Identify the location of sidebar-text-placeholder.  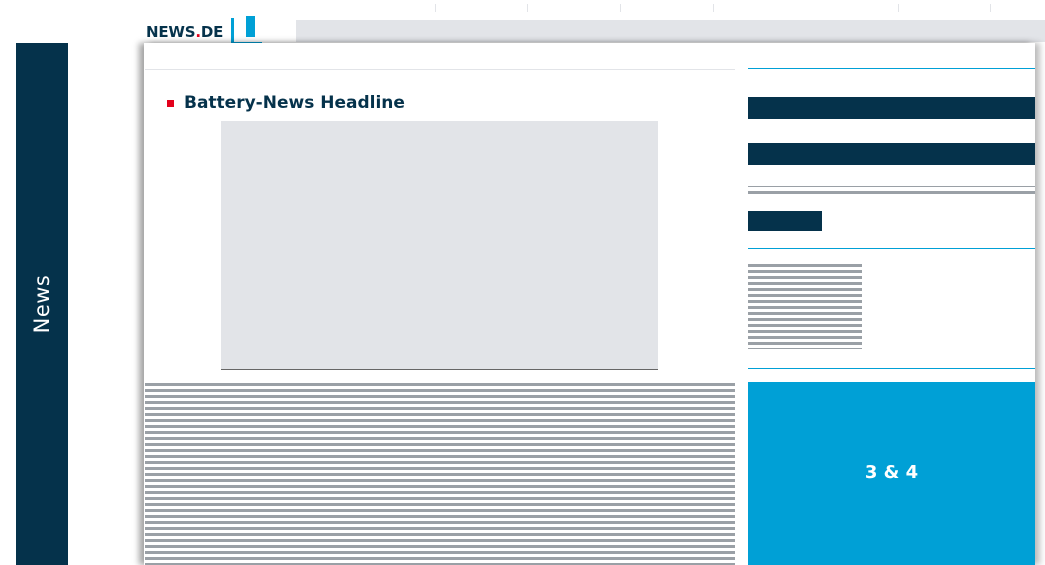
(805, 306).